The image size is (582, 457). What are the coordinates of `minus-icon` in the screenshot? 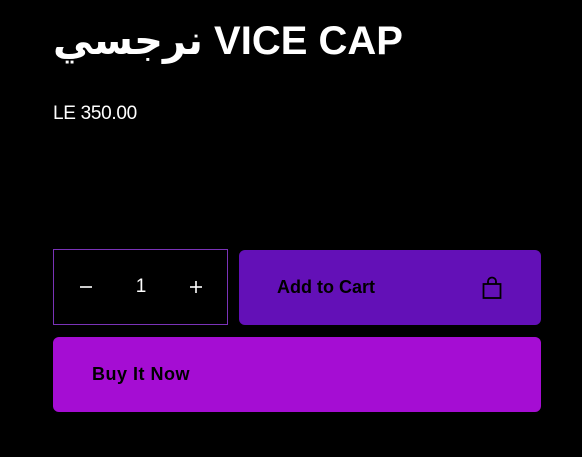 It's located at (86, 287).